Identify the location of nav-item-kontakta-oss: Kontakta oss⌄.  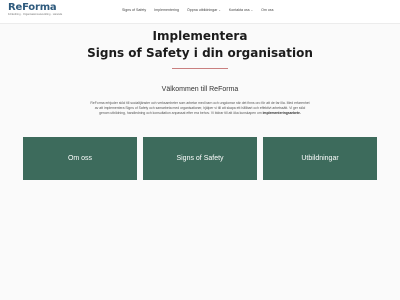
(241, 10).